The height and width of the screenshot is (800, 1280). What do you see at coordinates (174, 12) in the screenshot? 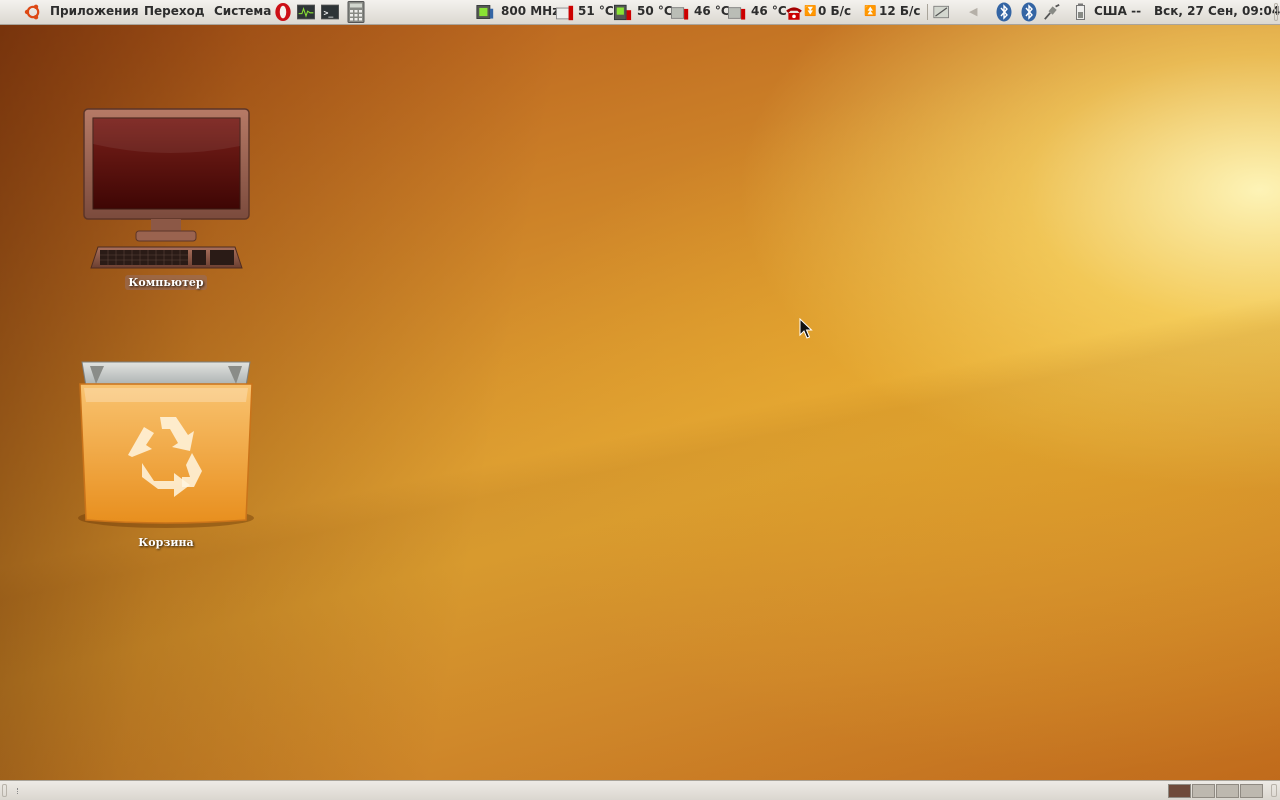
I see `menu-places: Переход` at bounding box center [174, 12].